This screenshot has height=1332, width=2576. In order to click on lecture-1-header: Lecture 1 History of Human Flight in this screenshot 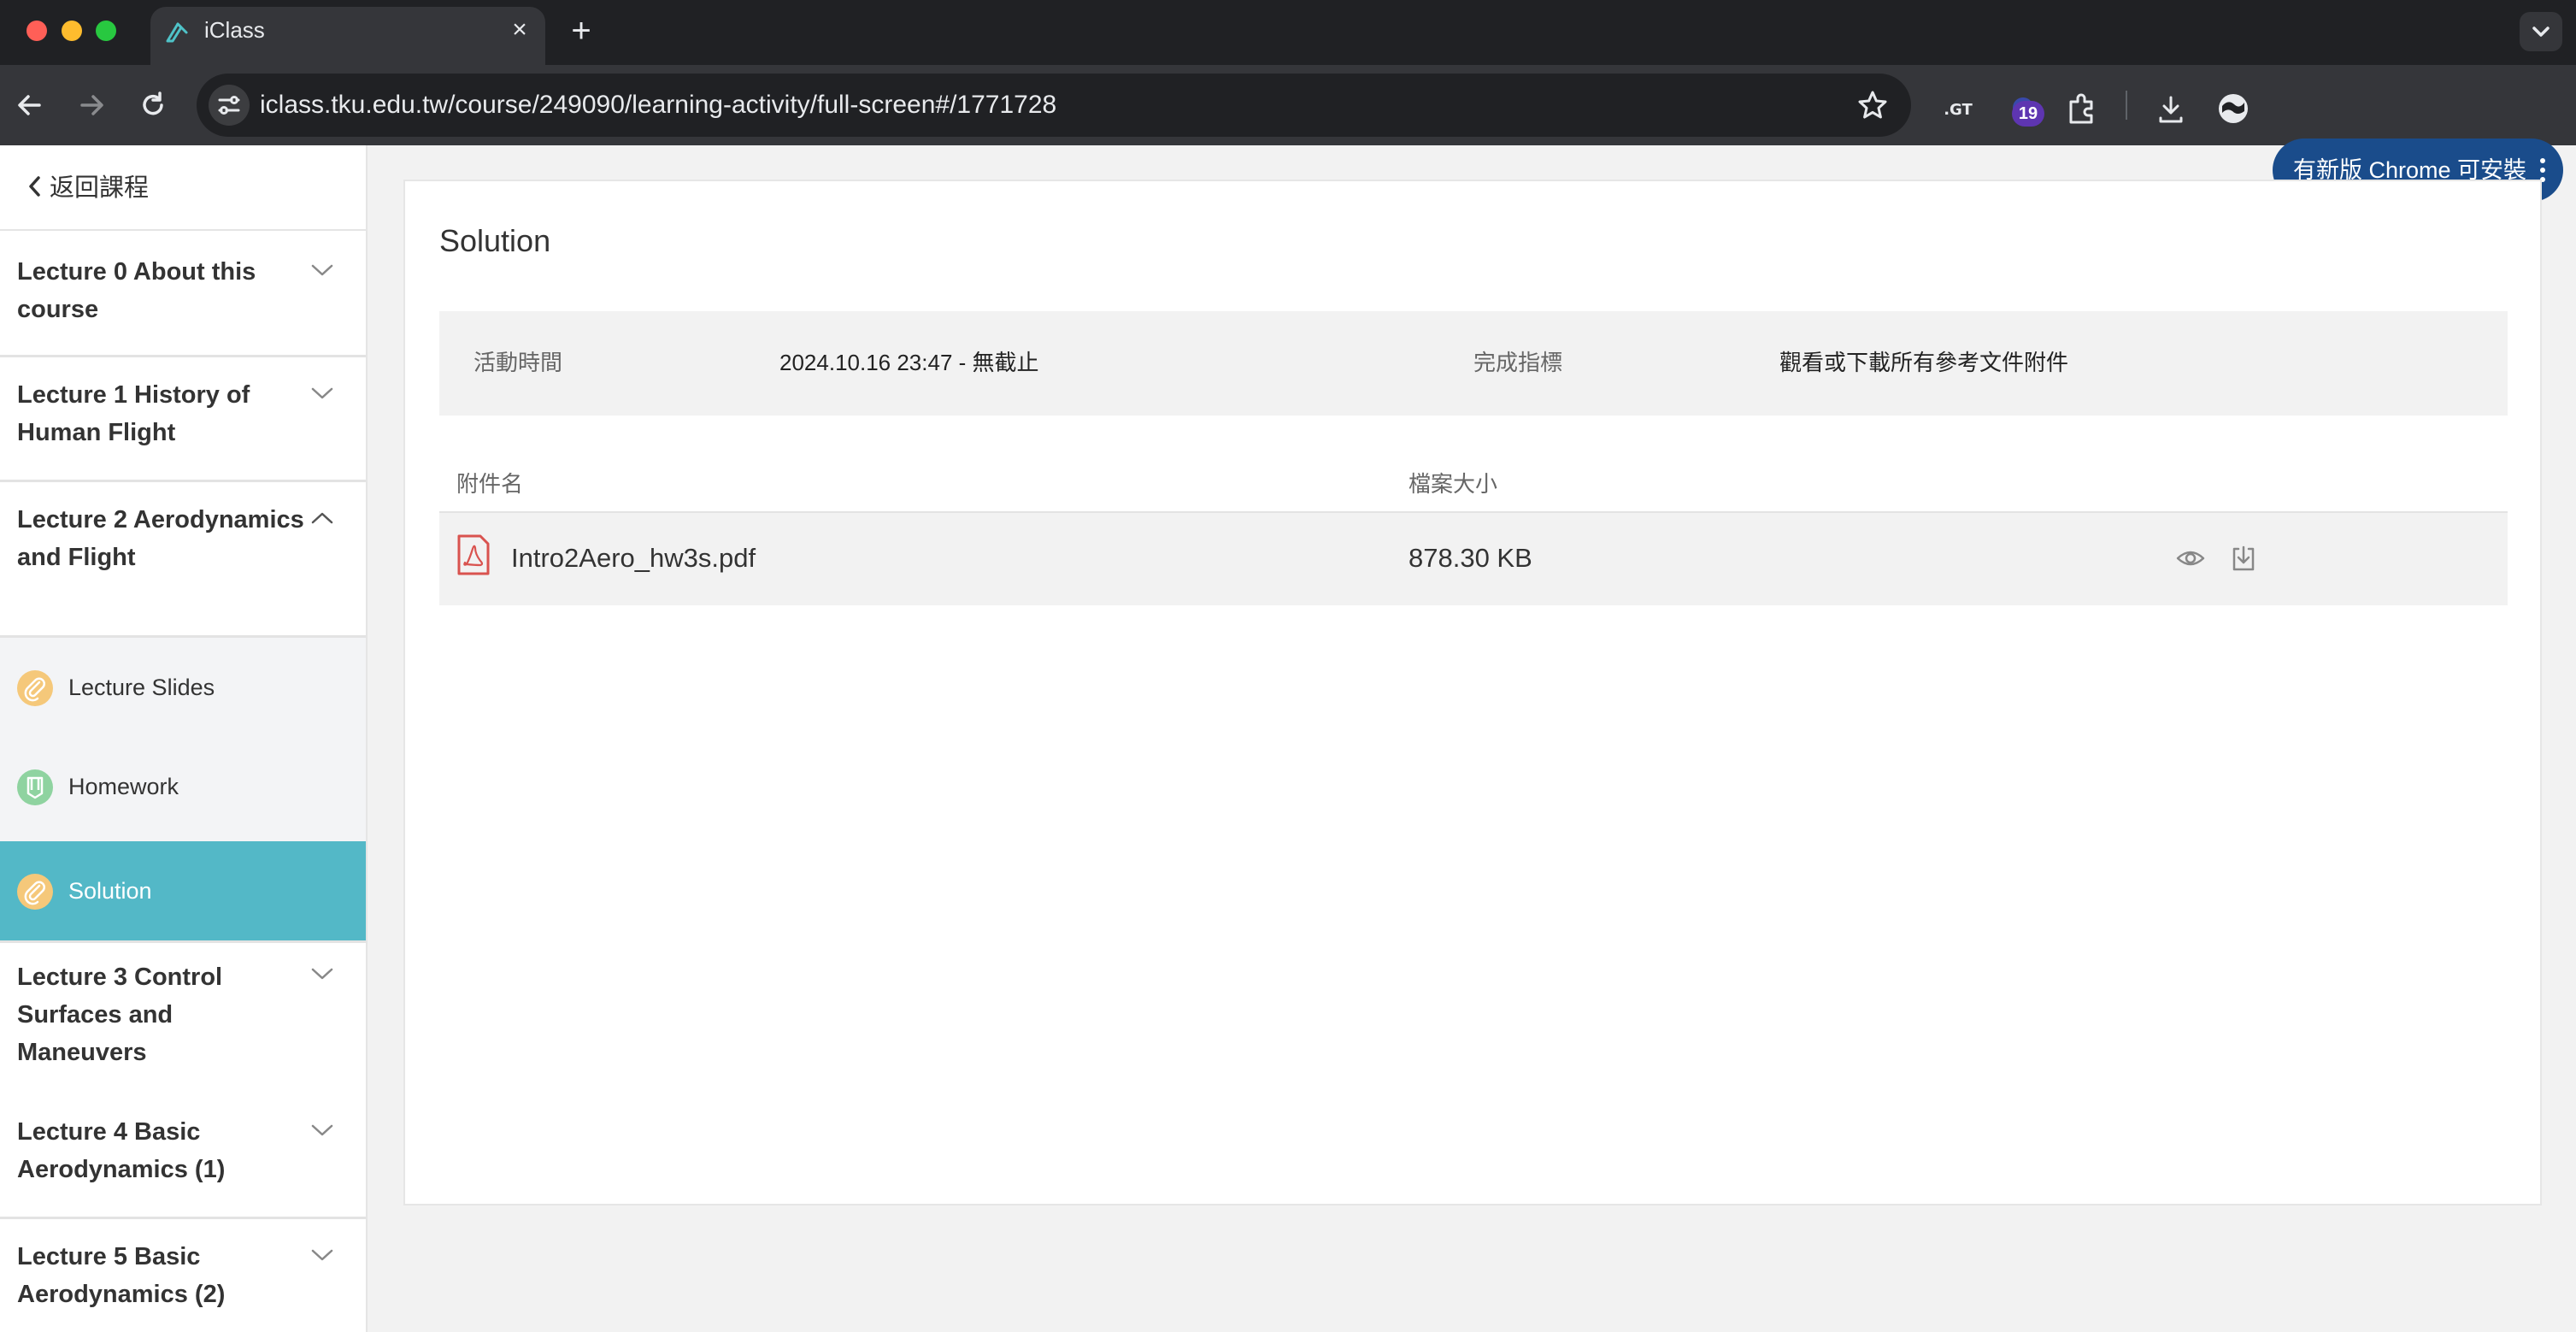, I will do `click(183, 419)`.